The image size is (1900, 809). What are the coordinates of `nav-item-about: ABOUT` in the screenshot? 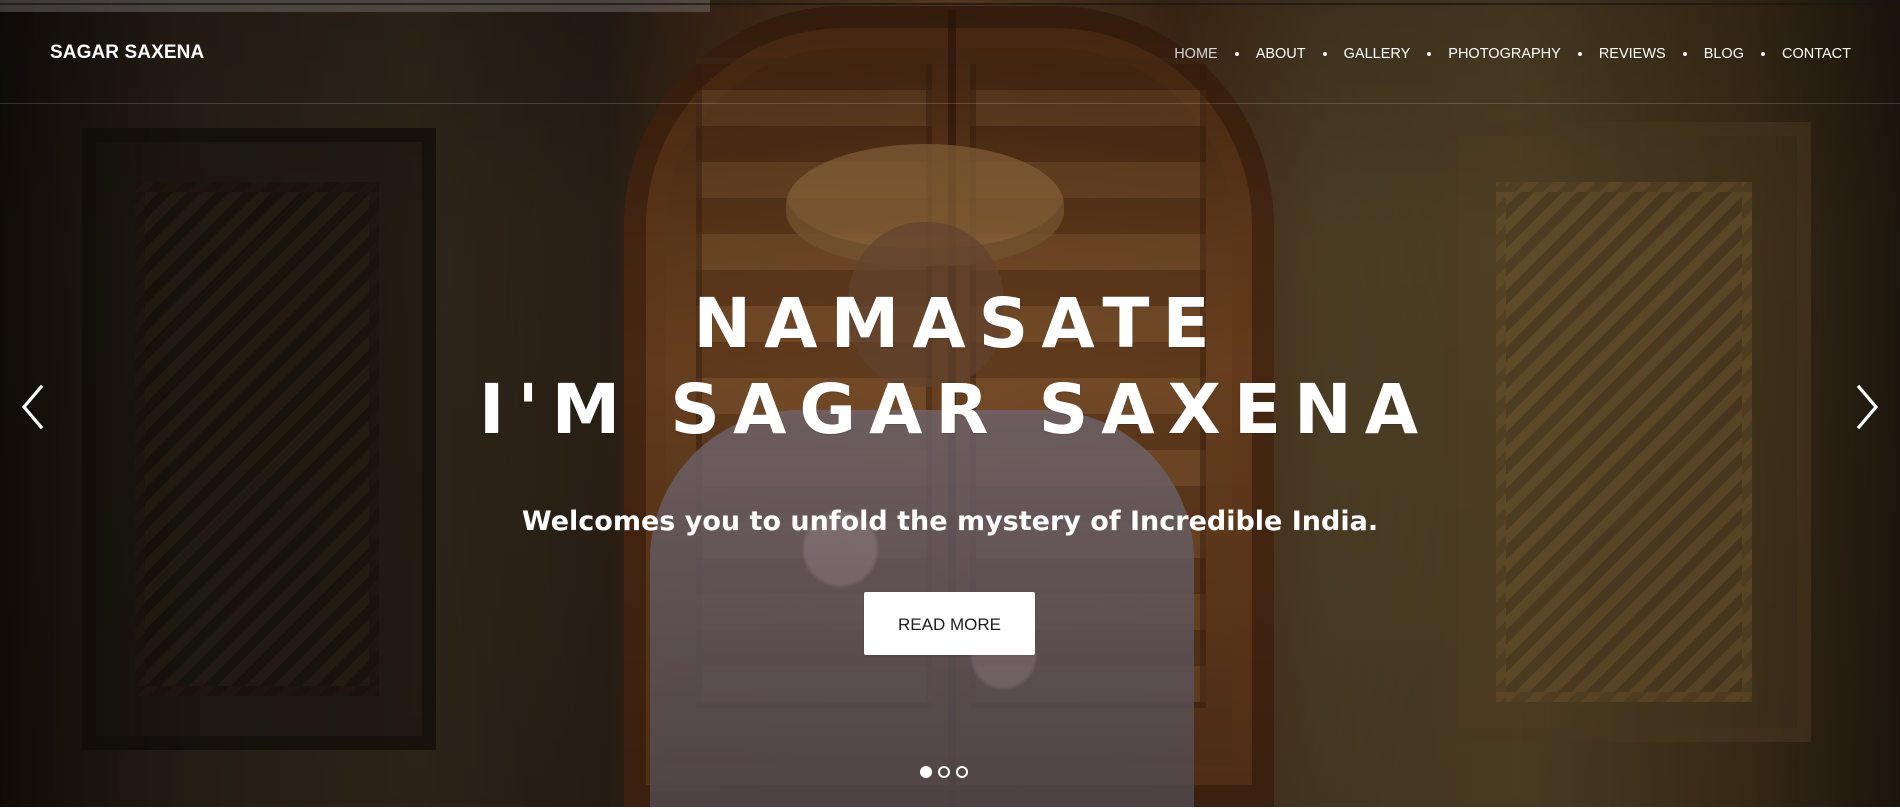 It's located at (1300, 54).